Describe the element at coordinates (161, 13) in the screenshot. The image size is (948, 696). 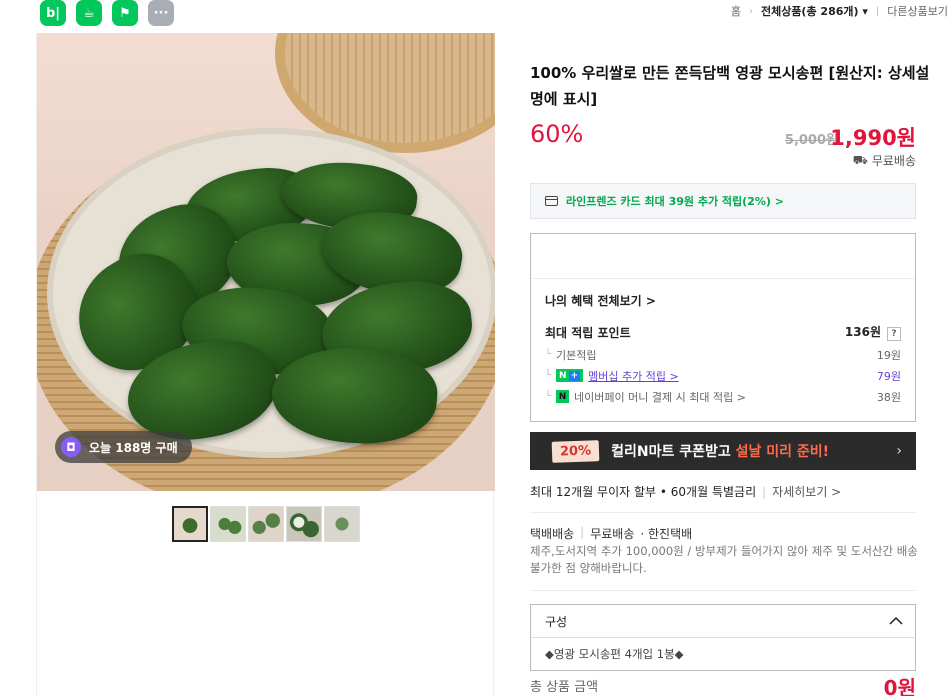
I see `more-icon: ···` at that location.